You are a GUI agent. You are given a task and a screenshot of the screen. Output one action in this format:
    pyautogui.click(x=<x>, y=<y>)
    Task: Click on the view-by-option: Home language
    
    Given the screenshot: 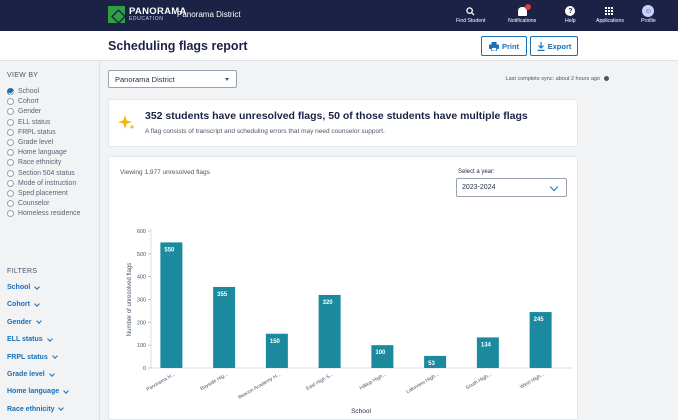 What is the action you would take?
    pyautogui.click(x=37, y=153)
    